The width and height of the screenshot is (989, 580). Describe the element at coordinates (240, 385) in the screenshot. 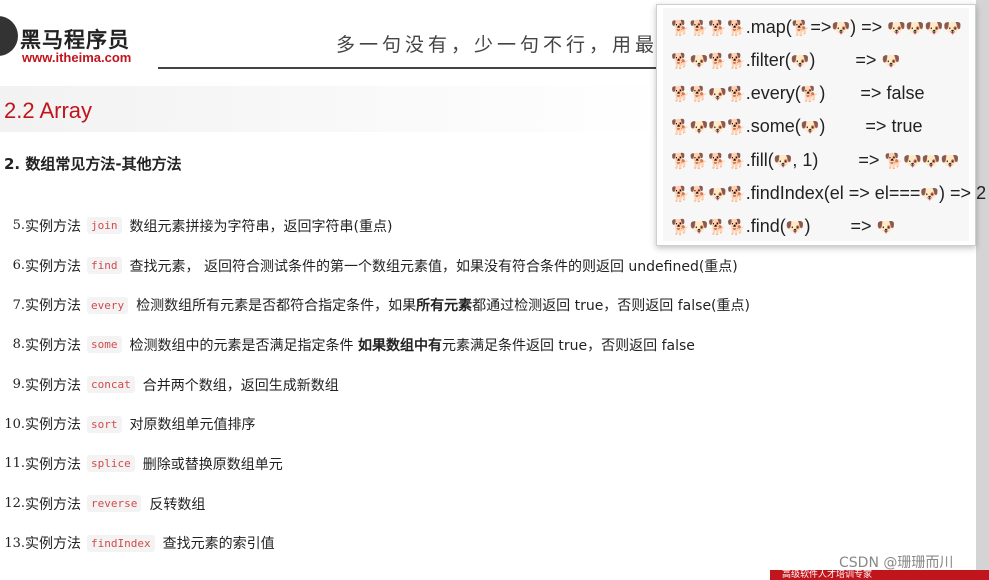

I see `method-desc: 合并两个数组，返回生成新数组` at that location.